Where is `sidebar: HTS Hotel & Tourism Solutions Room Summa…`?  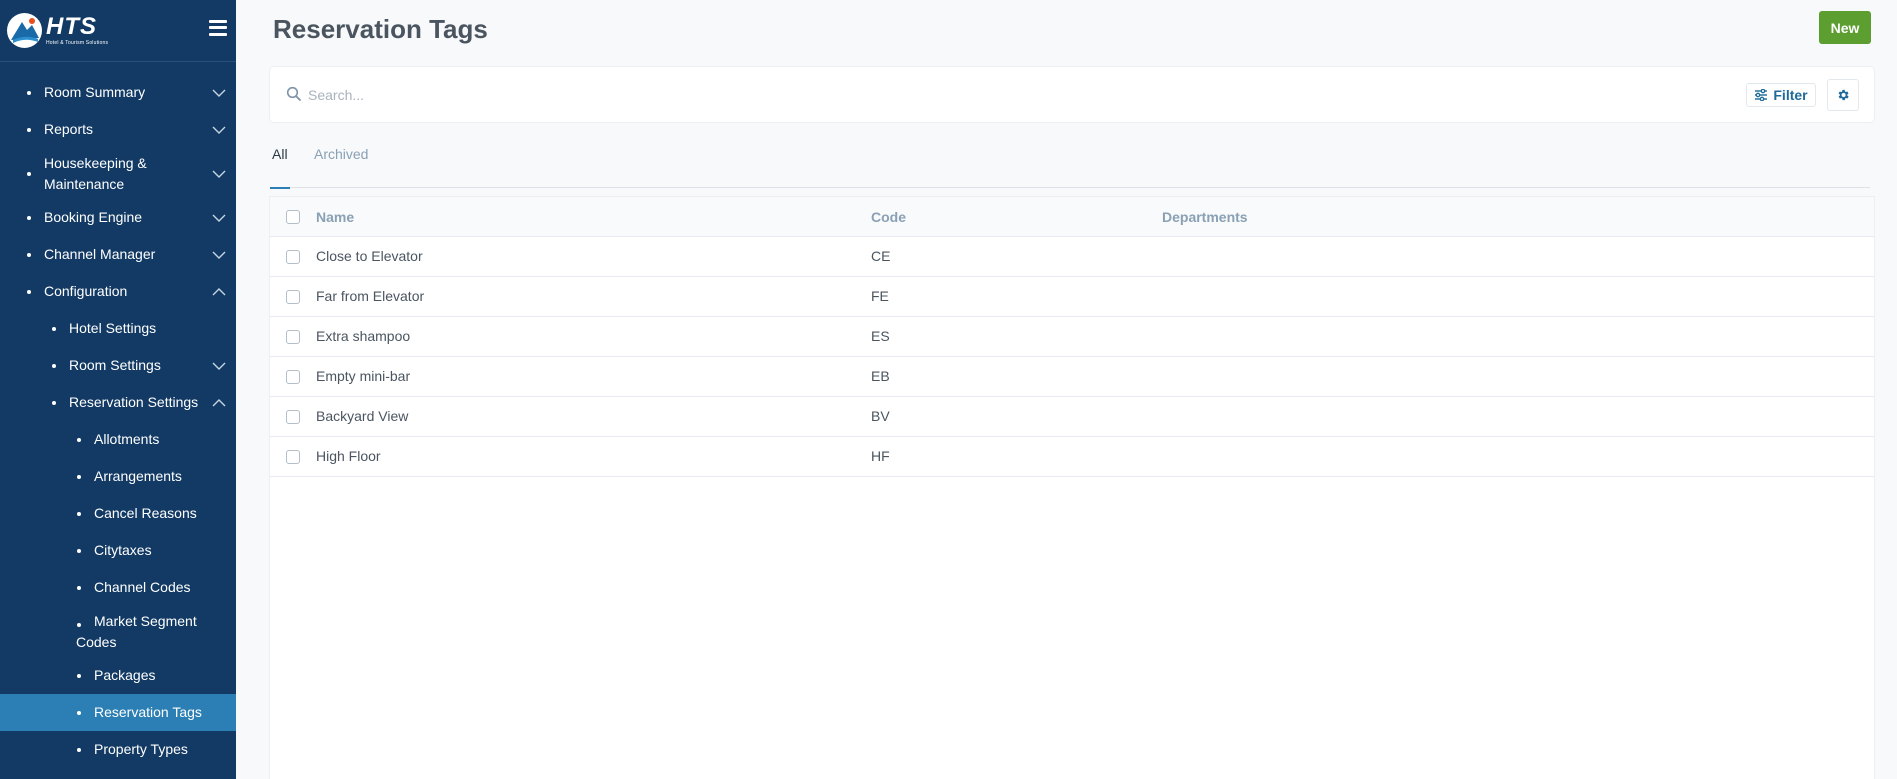
sidebar: HTS Hotel & Tourism Solutions Room Summa… is located at coordinates (118, 389).